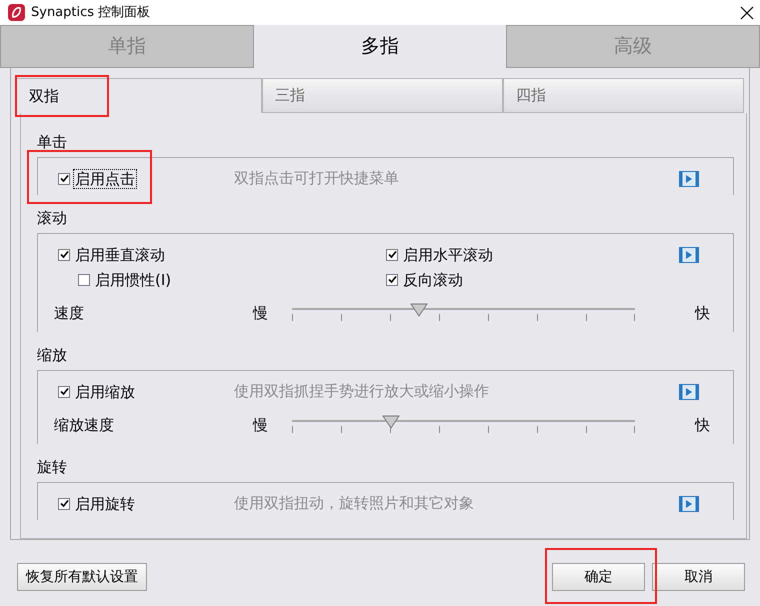  What do you see at coordinates (139, 95) in the screenshot?
I see `tab: 双指` at bounding box center [139, 95].